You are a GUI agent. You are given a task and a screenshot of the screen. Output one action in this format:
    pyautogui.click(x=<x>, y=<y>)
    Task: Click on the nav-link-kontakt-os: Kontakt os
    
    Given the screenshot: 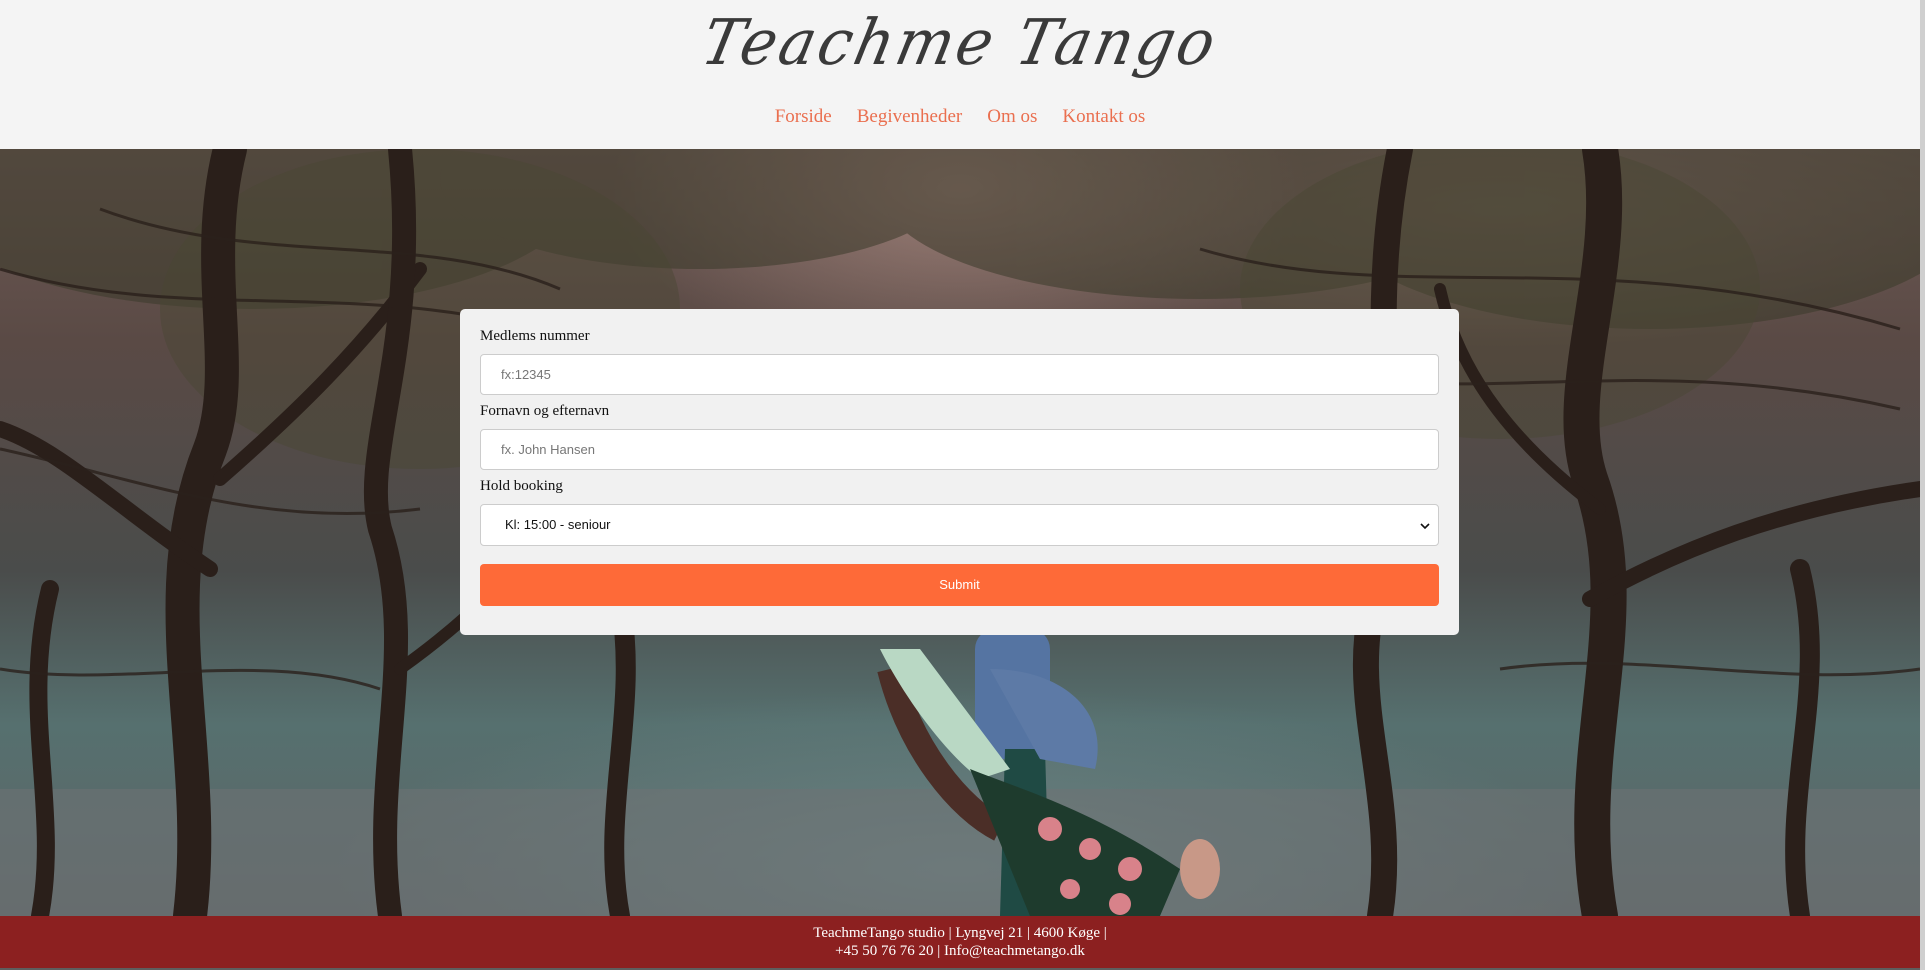 What is the action you would take?
    pyautogui.click(x=1103, y=117)
    